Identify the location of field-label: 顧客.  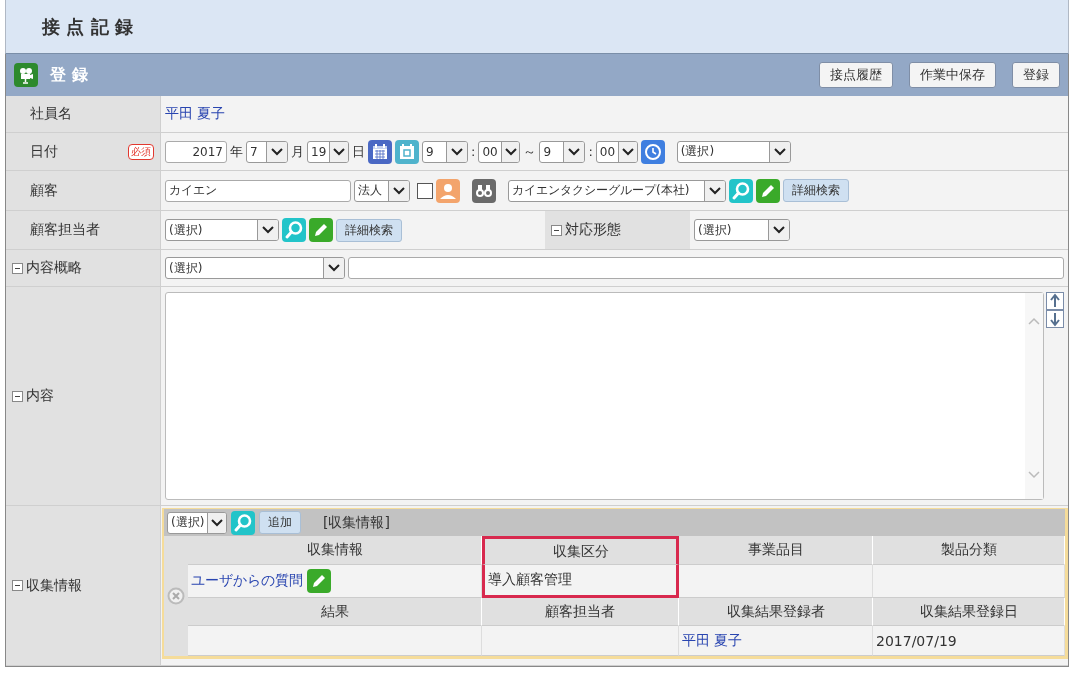
(44, 190).